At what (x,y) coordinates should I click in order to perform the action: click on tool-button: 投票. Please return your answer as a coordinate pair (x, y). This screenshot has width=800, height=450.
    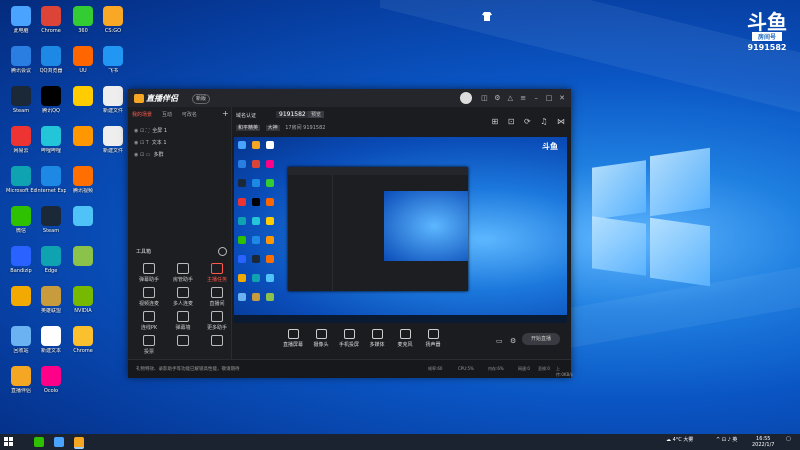
    Looking at the image, I should click on (149, 345).